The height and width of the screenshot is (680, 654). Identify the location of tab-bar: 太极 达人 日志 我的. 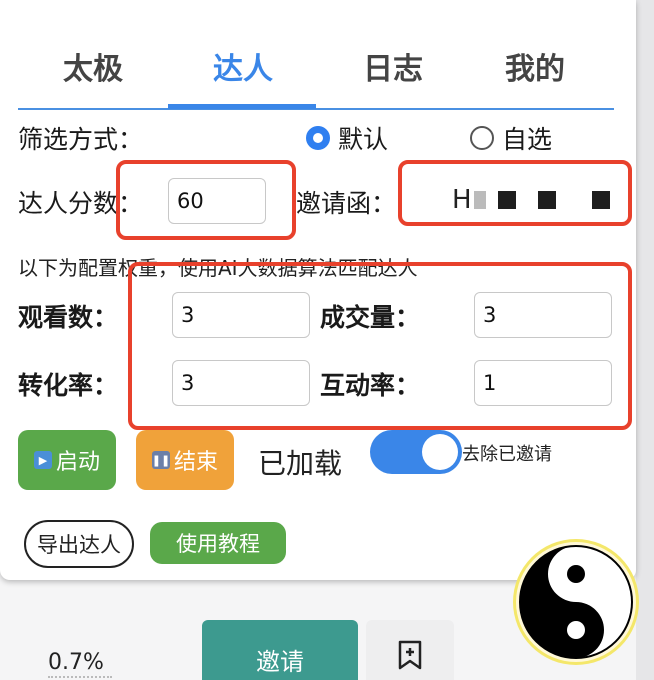
(316, 69).